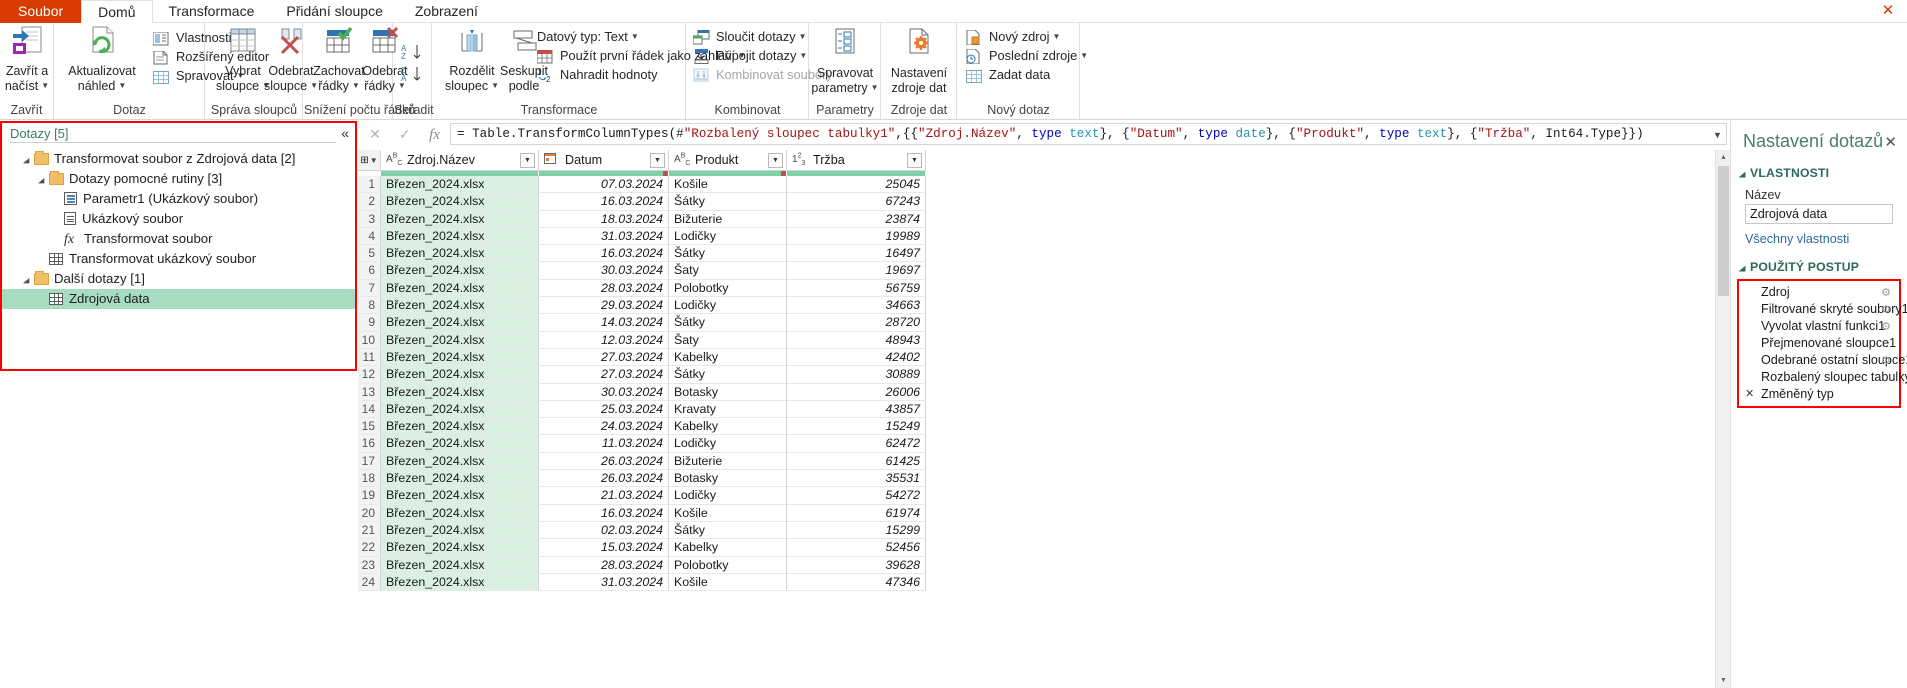  I want to click on grid-cell: 30889, so click(856, 375).